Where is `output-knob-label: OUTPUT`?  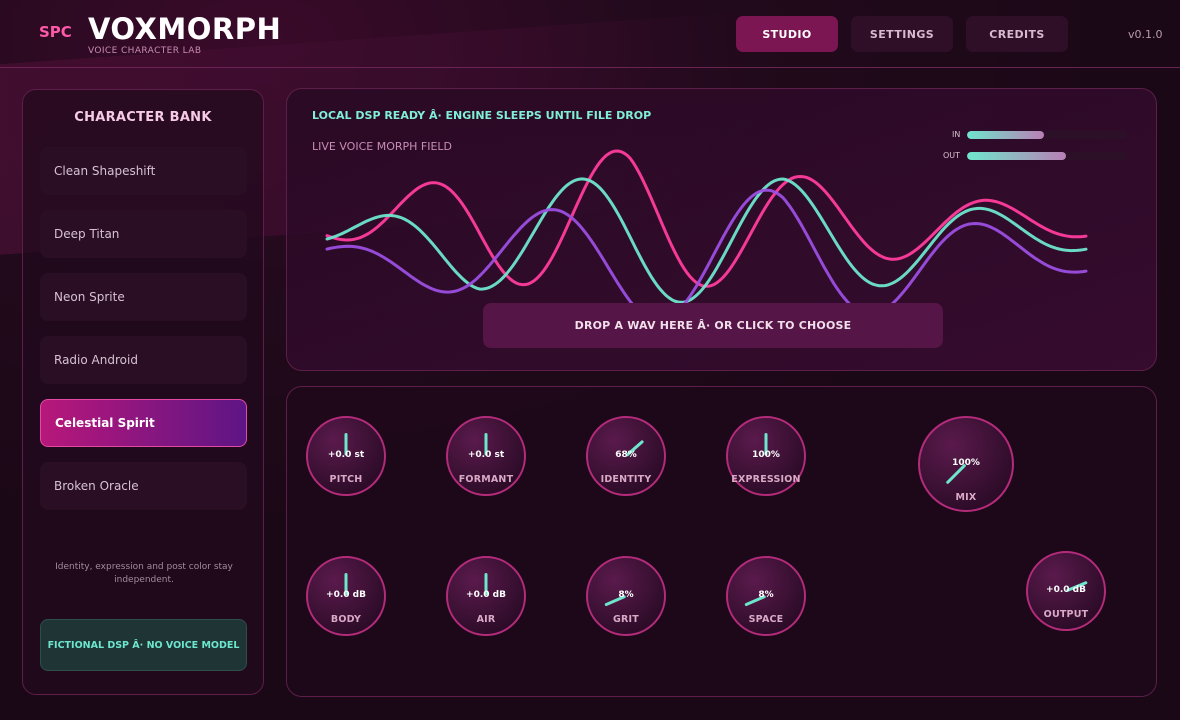
output-knob-label: OUTPUT is located at coordinates (1066, 614).